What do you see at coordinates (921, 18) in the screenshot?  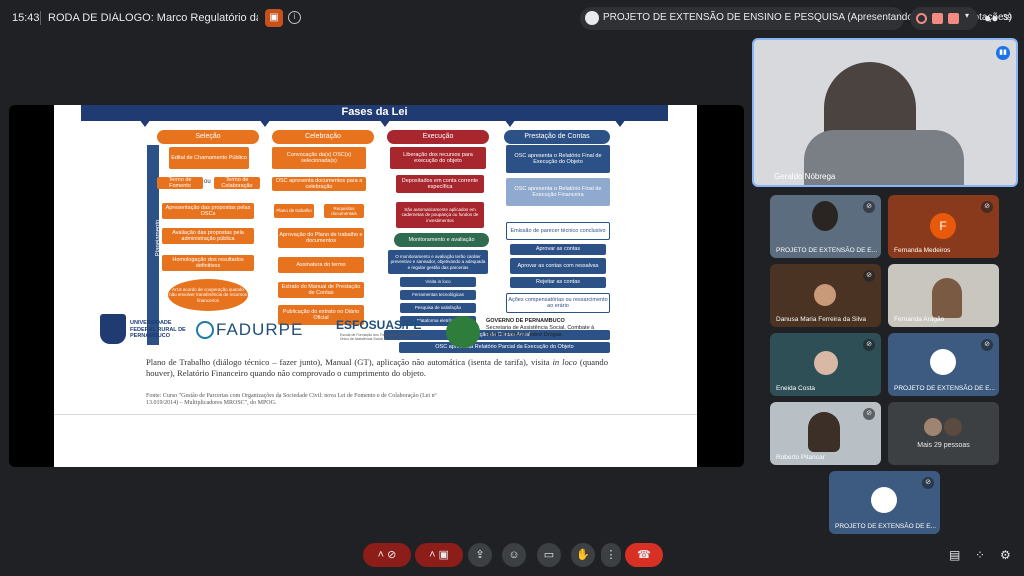 I see `record-icon` at bounding box center [921, 18].